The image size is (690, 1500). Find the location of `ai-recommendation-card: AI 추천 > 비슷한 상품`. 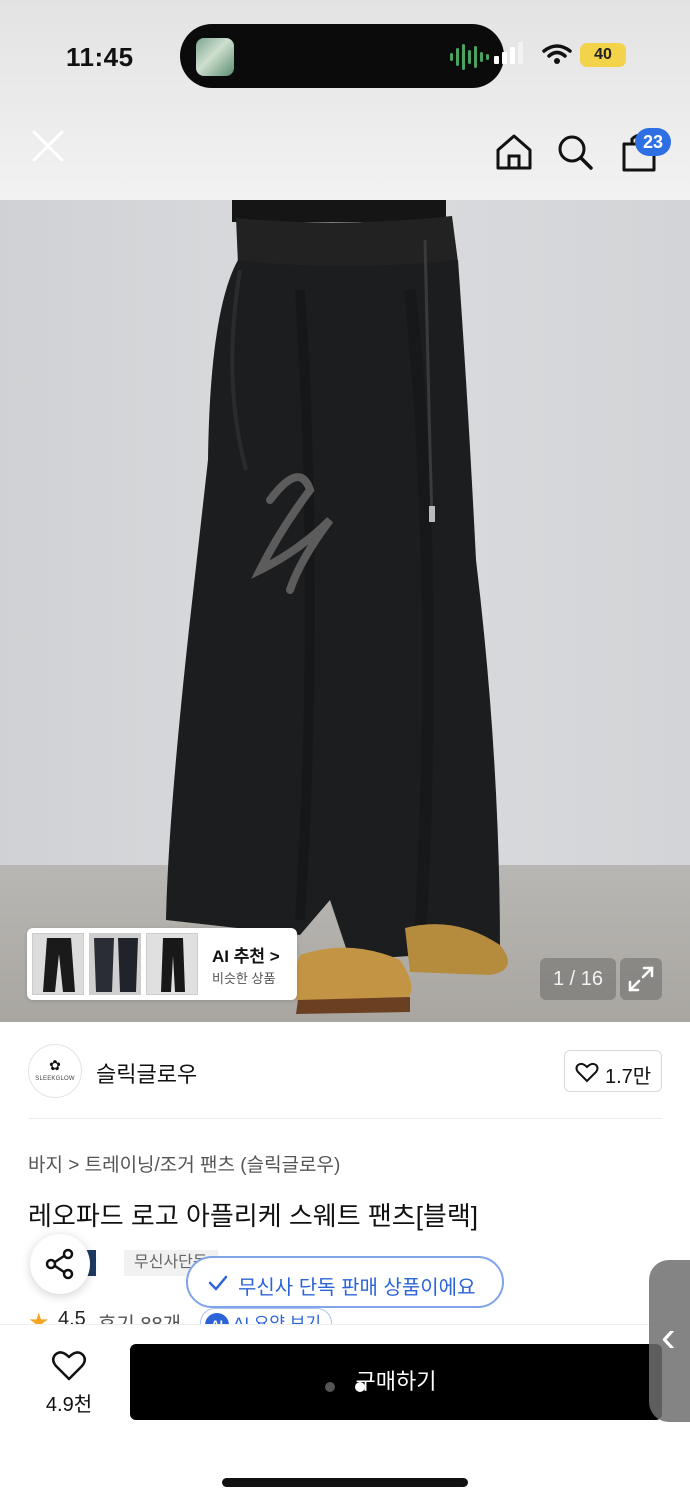

ai-recommendation-card: AI 추천 > 비슷한 상품 is located at coordinates (162, 964).